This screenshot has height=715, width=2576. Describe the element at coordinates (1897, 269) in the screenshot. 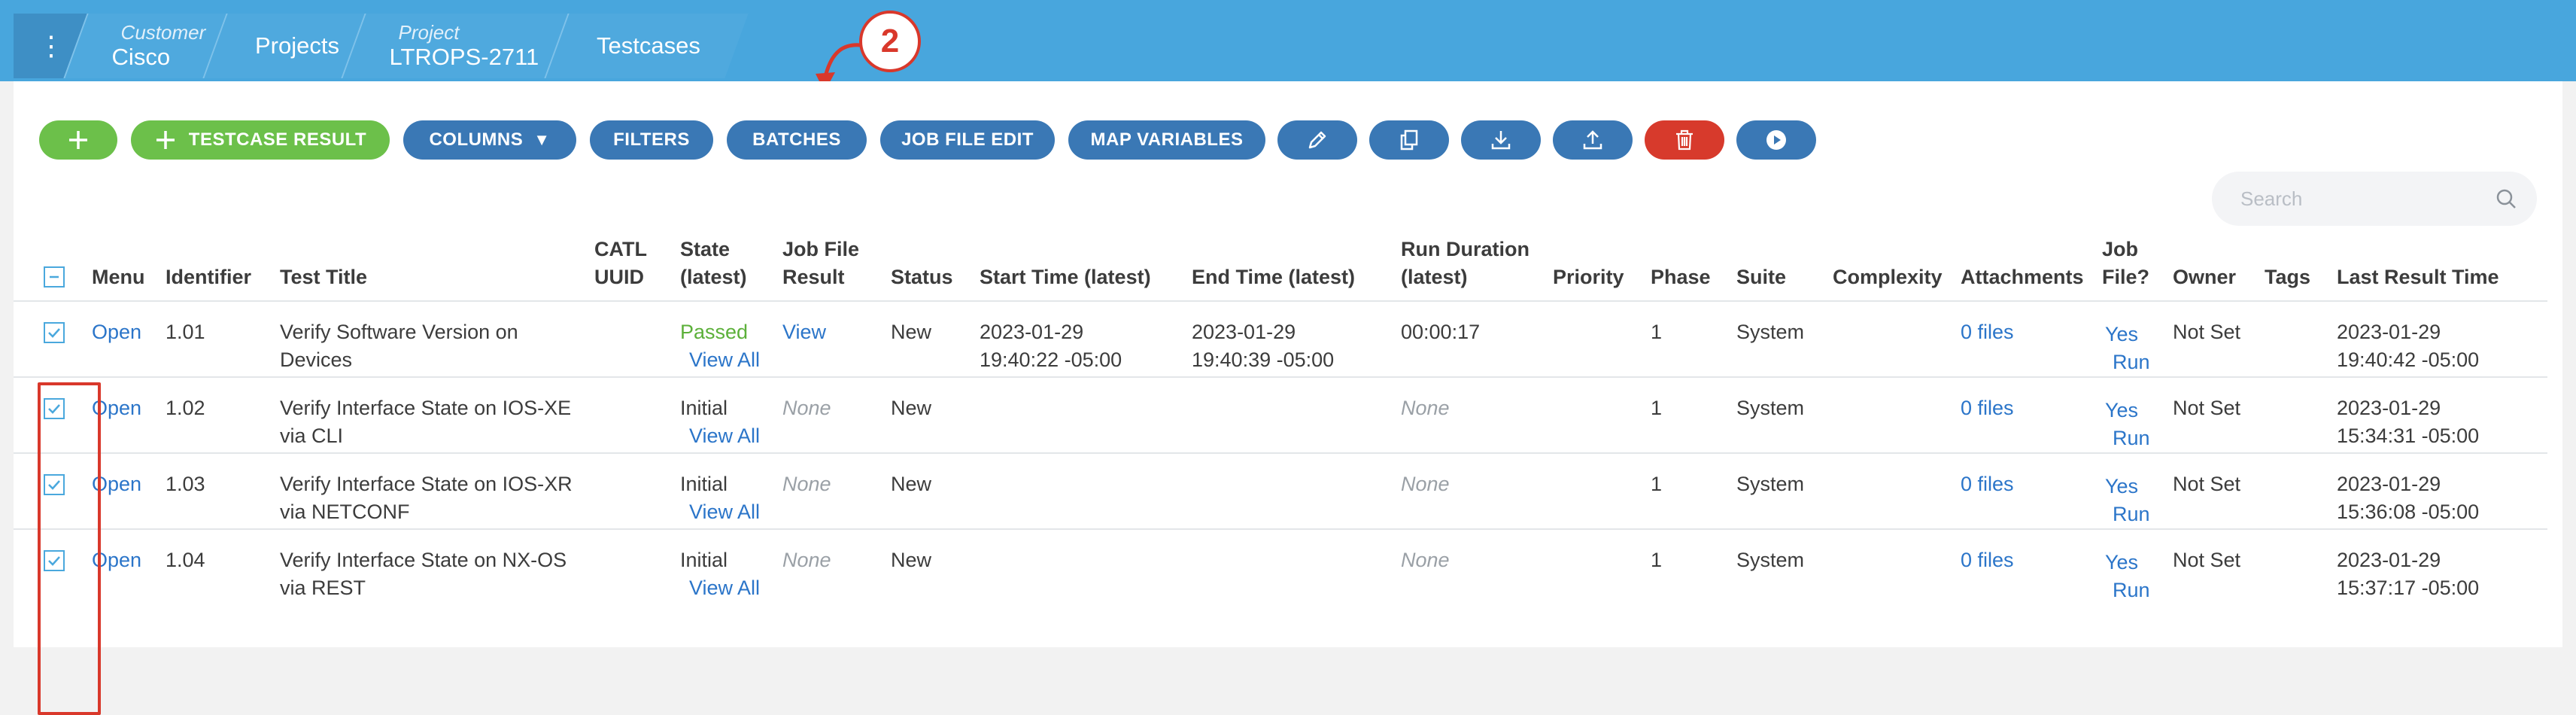

I see `column-header-complexity: Complexity` at that location.